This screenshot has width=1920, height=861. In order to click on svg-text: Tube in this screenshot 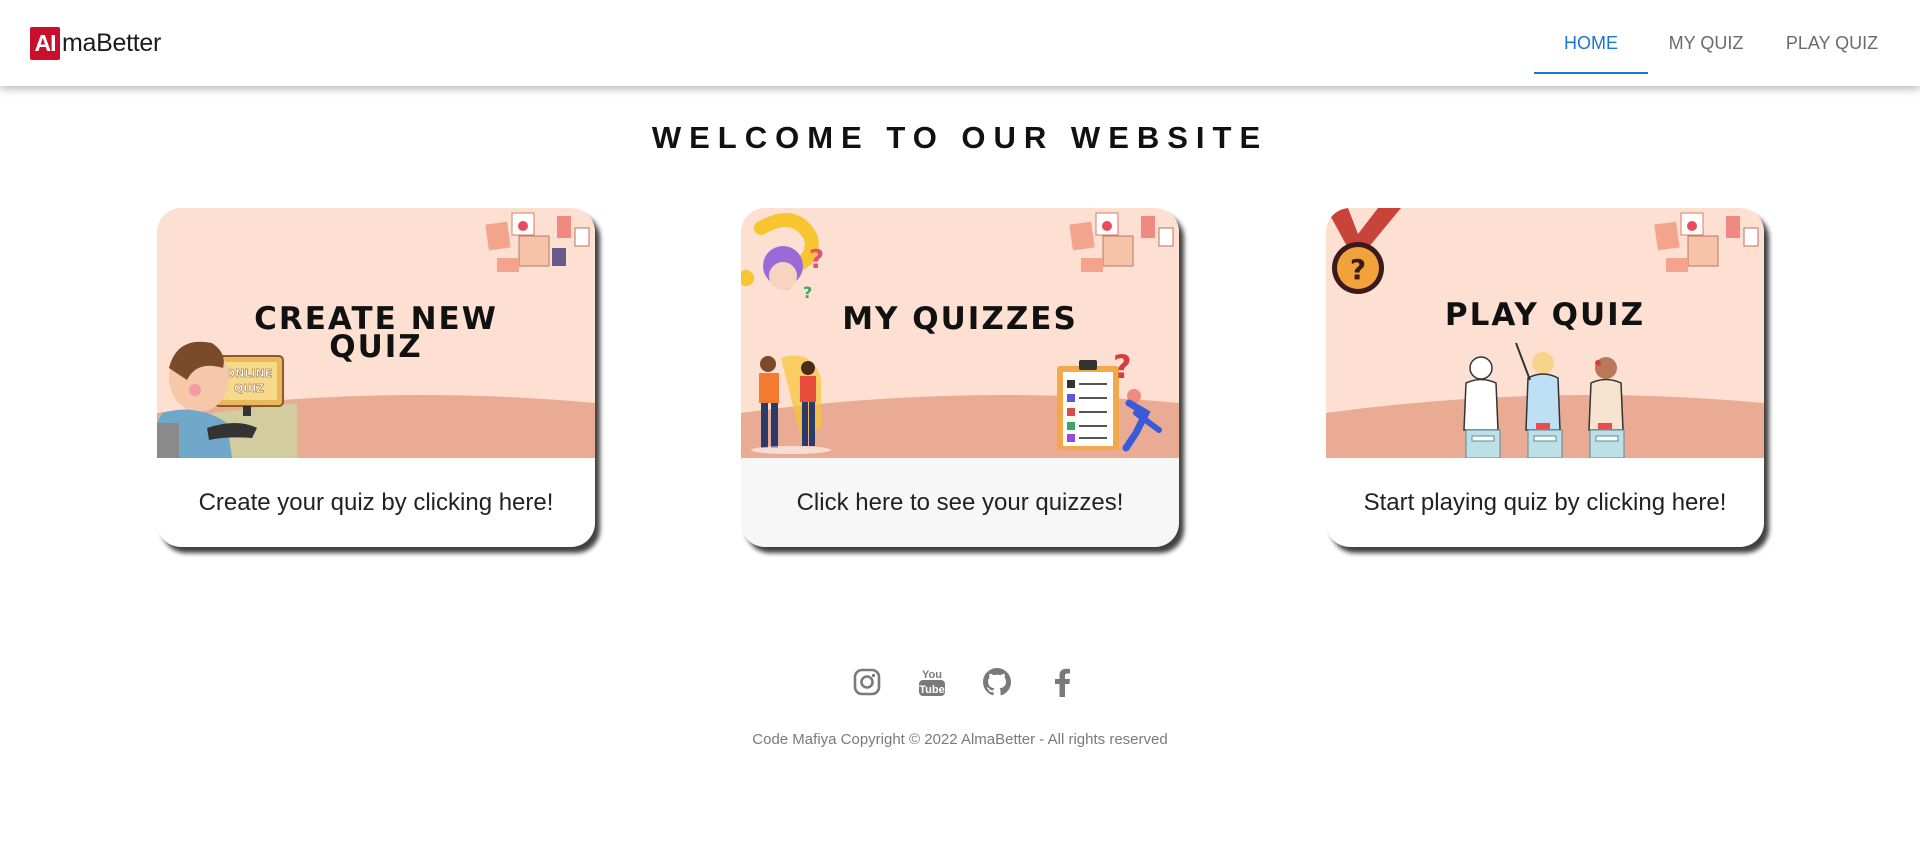, I will do `click(931, 690)`.